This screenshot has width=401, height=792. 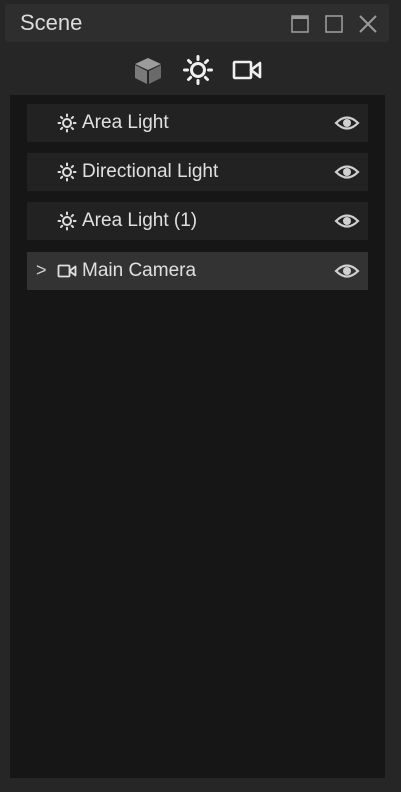 What do you see at coordinates (140, 220) in the screenshot?
I see `list-item-label: Area Light (1)` at bounding box center [140, 220].